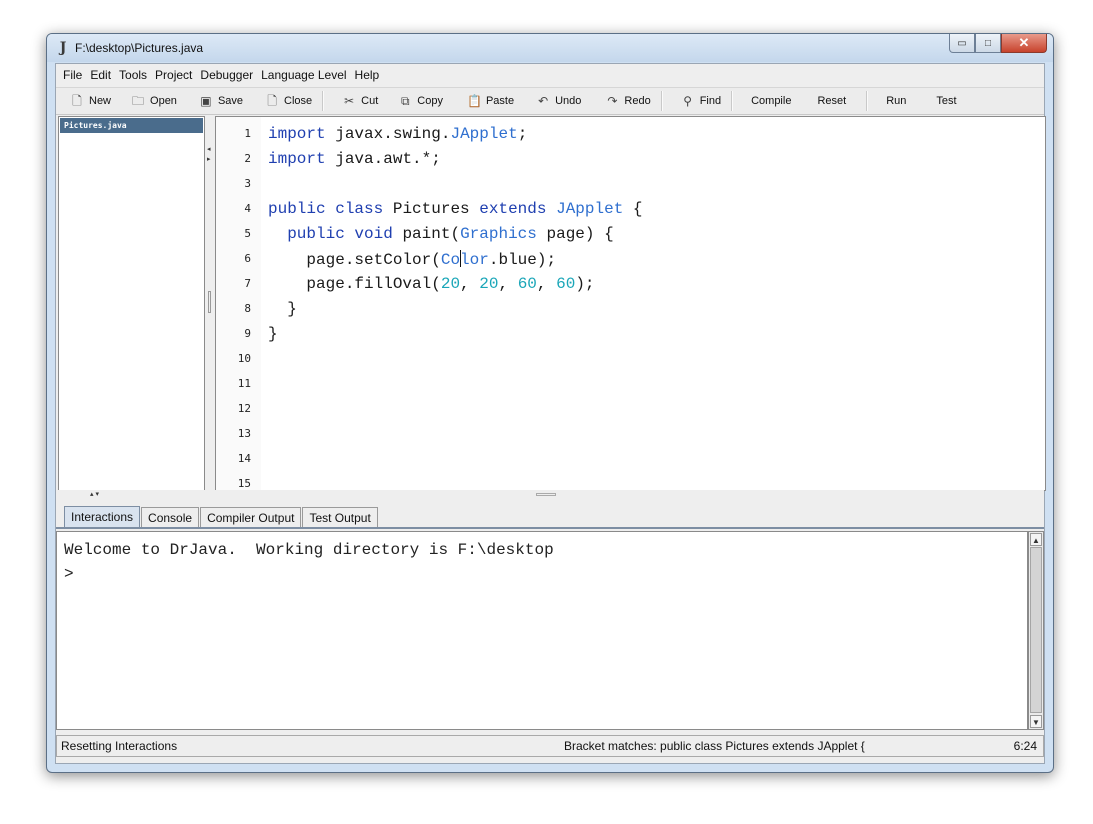 This screenshot has height=824, width=1093. Describe the element at coordinates (139, 48) in the screenshot. I see `window-title: F:\desktop\Pictures.java` at that location.